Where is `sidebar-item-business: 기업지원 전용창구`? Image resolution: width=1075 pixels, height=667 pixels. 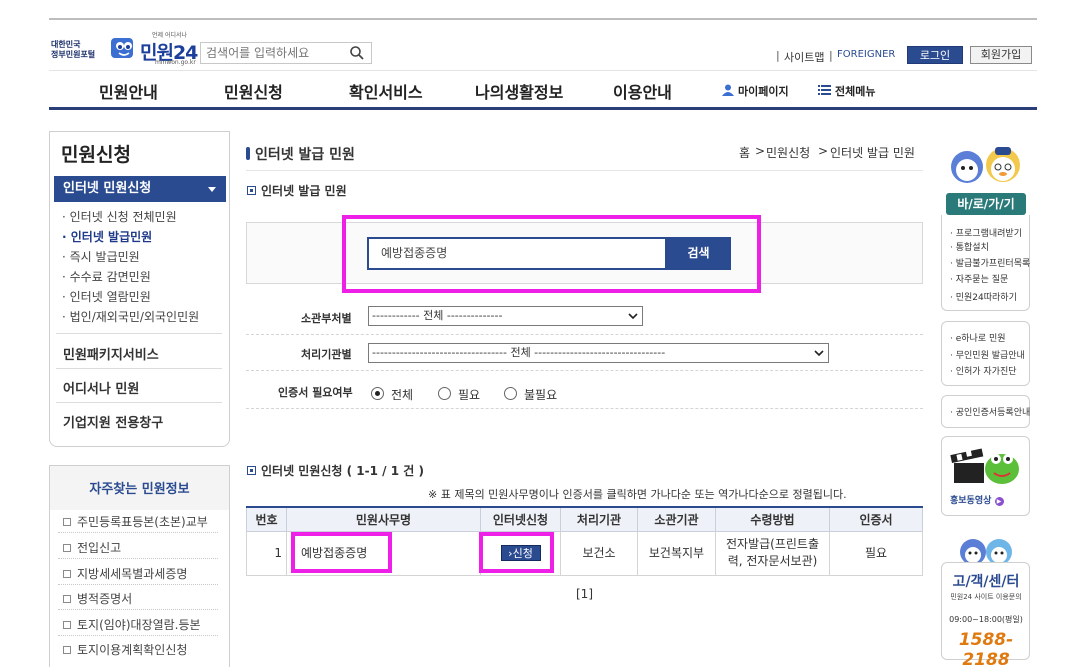 sidebar-item-business: 기업지원 전용창구 is located at coordinates (113, 421).